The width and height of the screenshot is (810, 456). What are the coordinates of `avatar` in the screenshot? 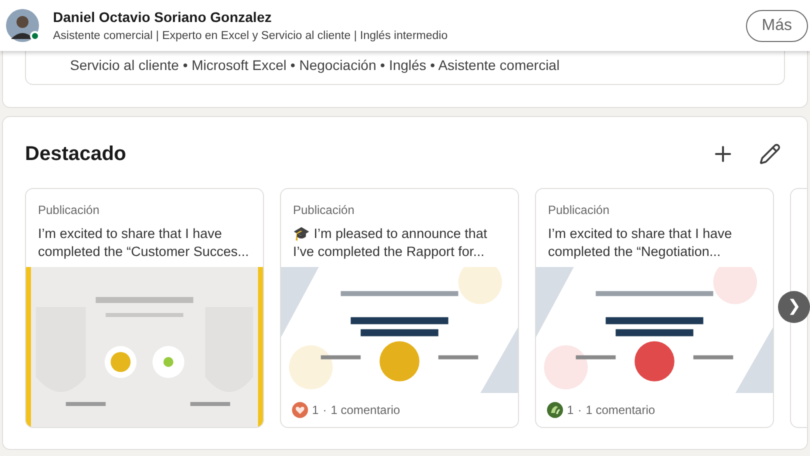 It's located at (22, 25).